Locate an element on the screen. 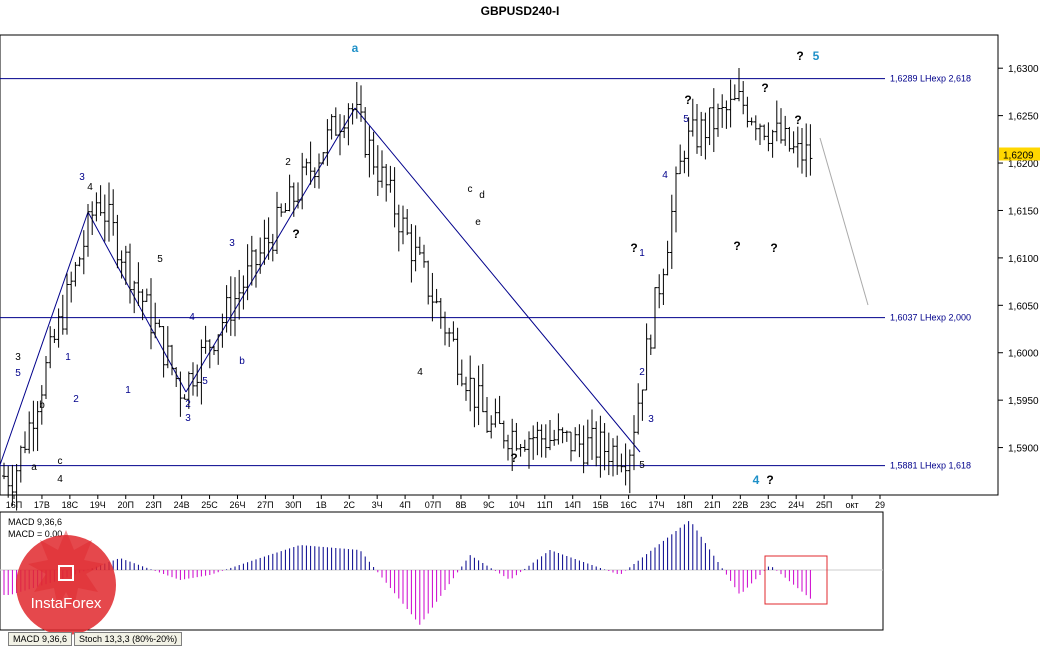 The height and width of the screenshot is (666, 1040). x-tick-label: 26Ч is located at coordinates (237, 505).